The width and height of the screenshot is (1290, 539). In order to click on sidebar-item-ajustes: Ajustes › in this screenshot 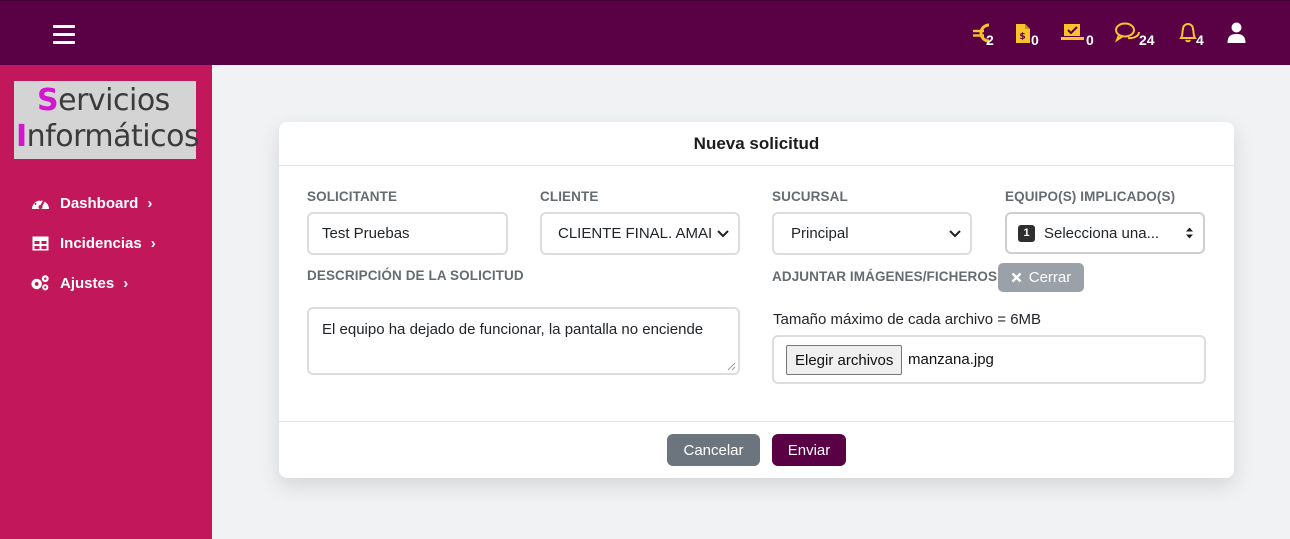, I will do `click(79, 283)`.